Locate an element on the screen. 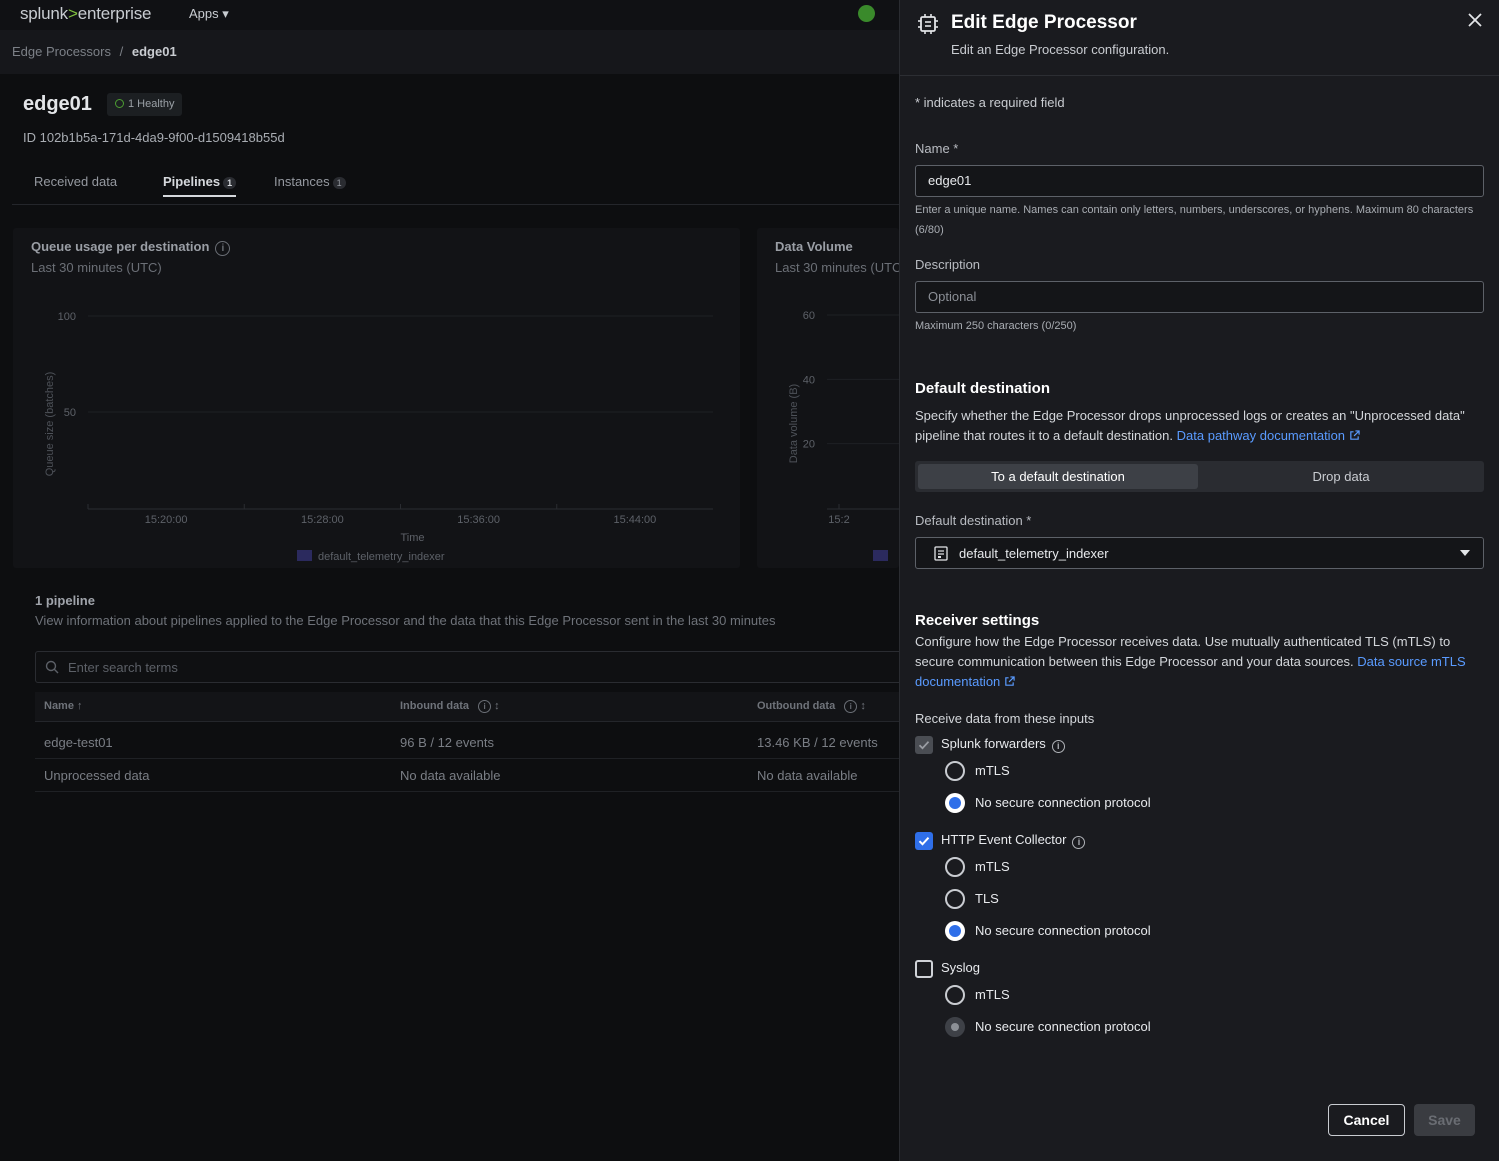  cancel-button: Cancel is located at coordinates (1366, 1120).